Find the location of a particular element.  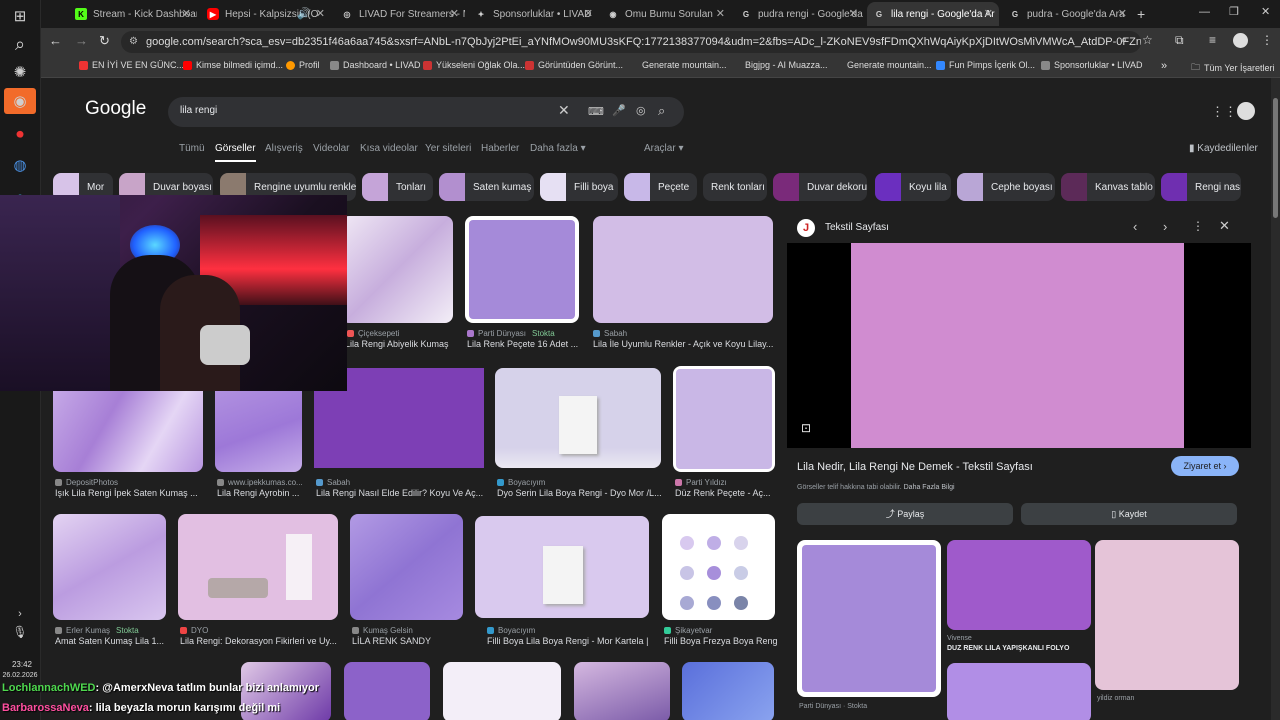

tab: Gpudra rengi - Google'da ✕ is located at coordinates (799, 14).